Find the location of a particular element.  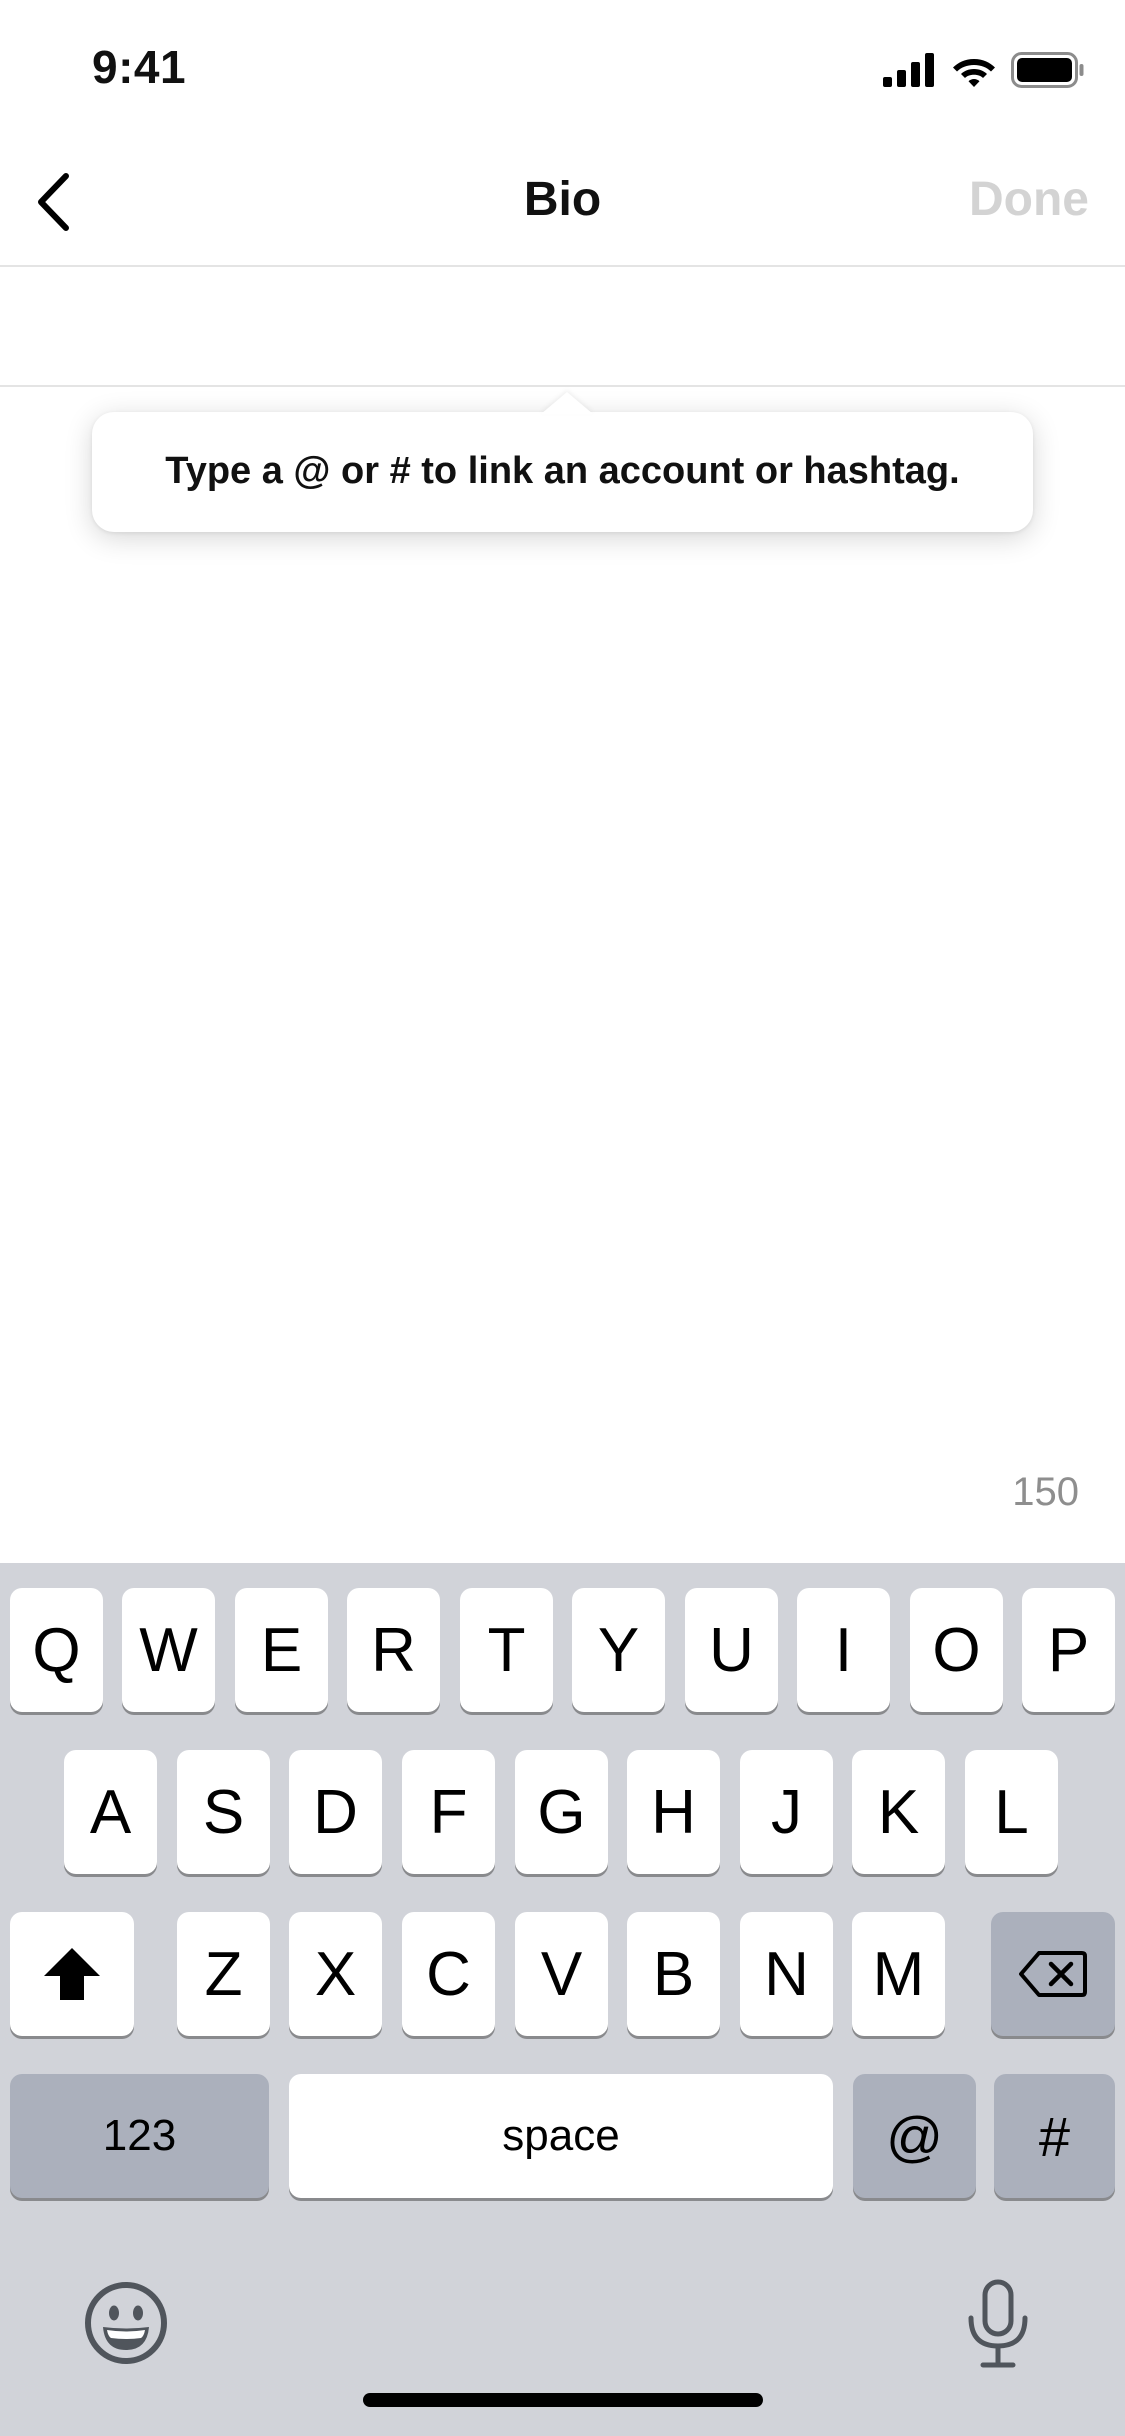

key-u: U is located at coordinates (731, 1650).